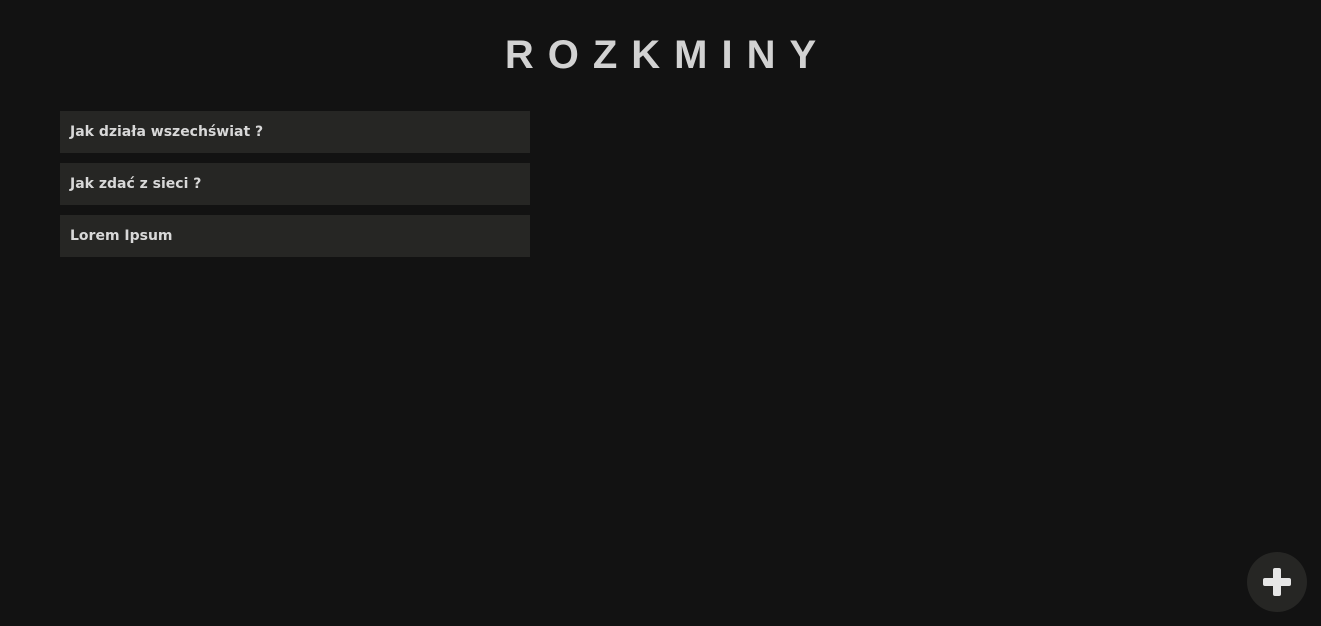  Describe the element at coordinates (295, 236) in the screenshot. I see `topic-item-3: Lorem Ipsum` at that location.